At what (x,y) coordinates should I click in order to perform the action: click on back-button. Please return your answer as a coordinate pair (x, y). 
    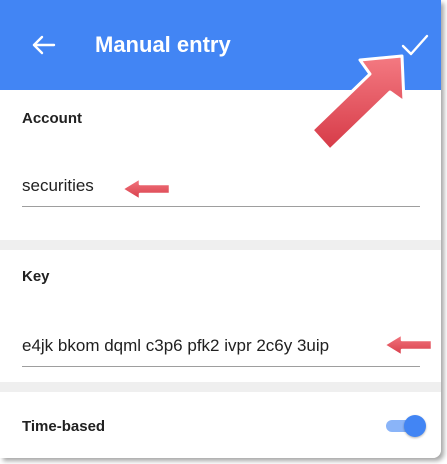
    Looking at the image, I should click on (45, 45).